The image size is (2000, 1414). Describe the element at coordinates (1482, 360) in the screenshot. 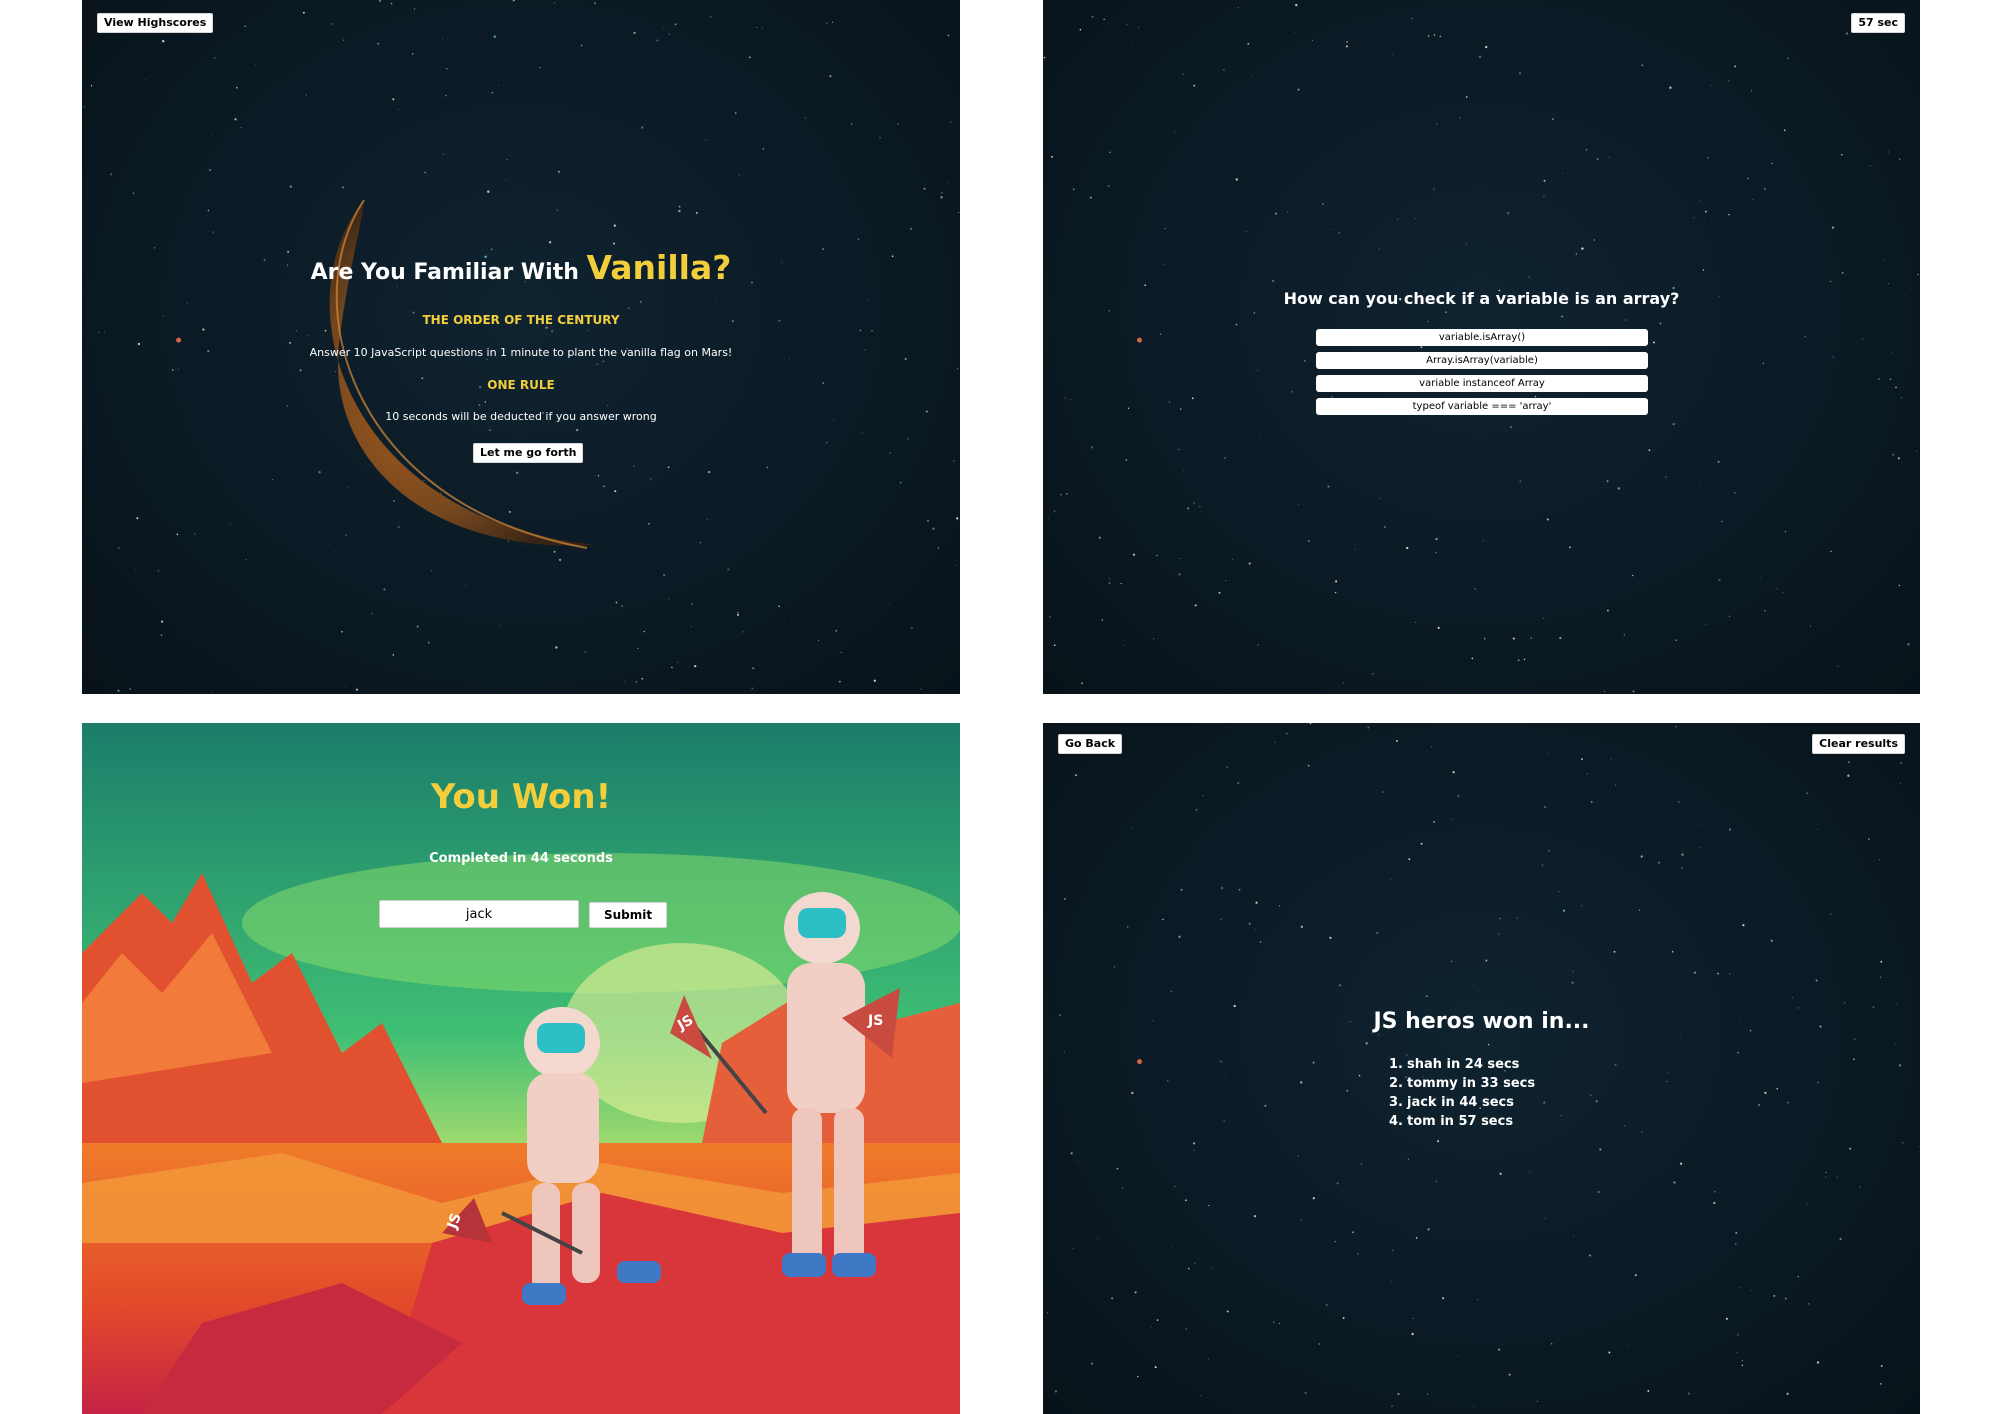

I see `answer-choice-2: Array.isArray(variable)` at that location.